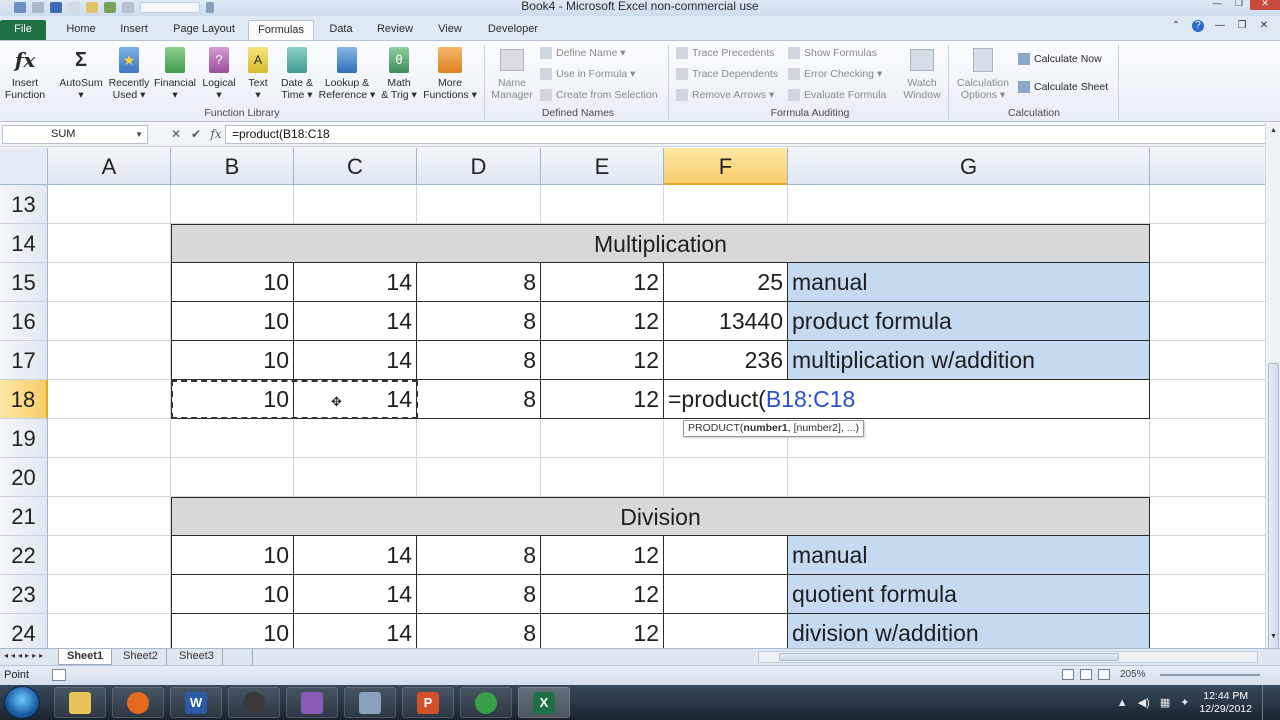  I want to click on cell-c16: 14, so click(355, 321).